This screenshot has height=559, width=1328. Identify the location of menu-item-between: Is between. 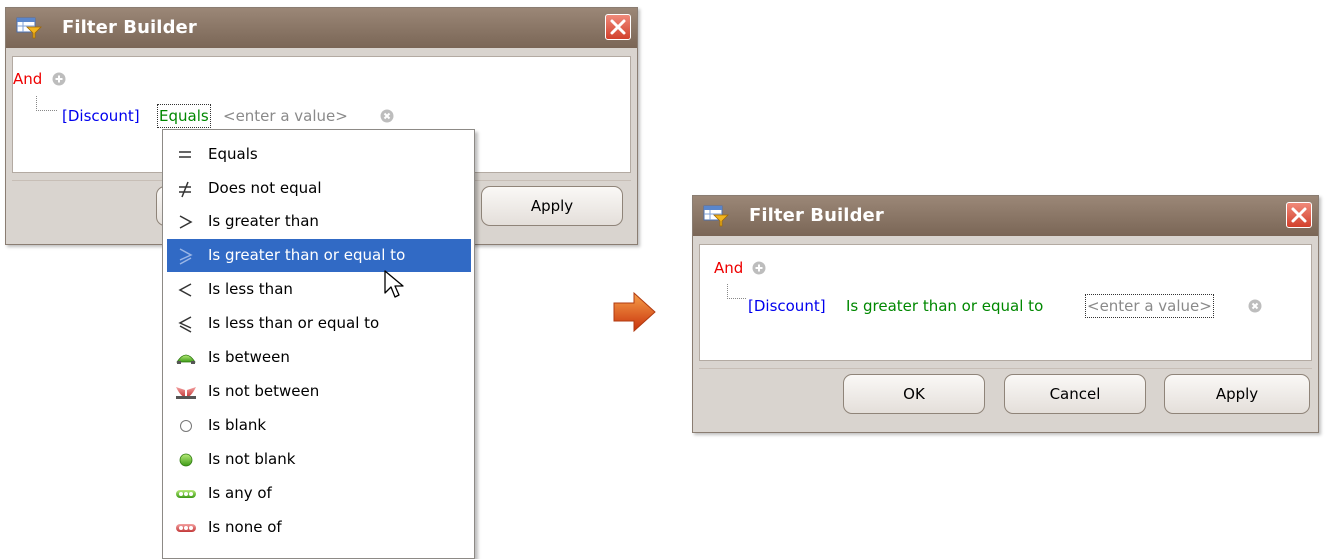
(319, 357).